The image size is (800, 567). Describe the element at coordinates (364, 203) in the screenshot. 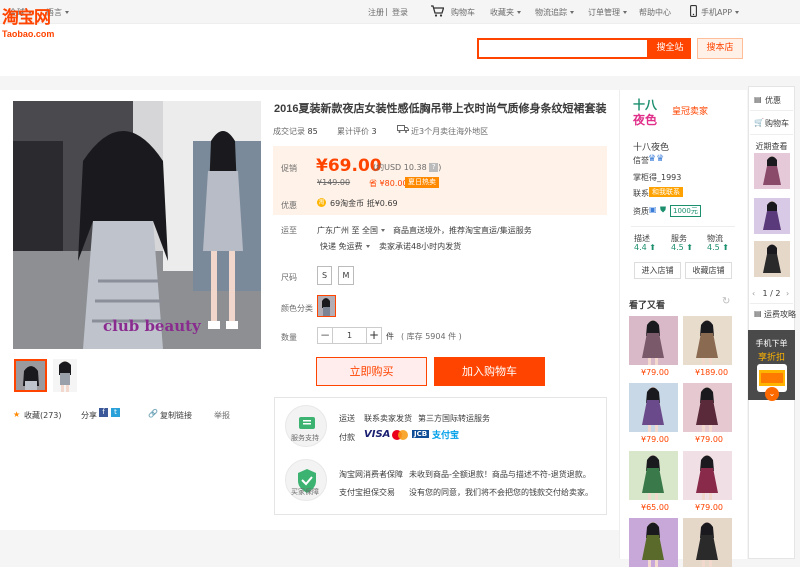

I see `coin-offer: 69淘金币 抵¥0.69` at that location.